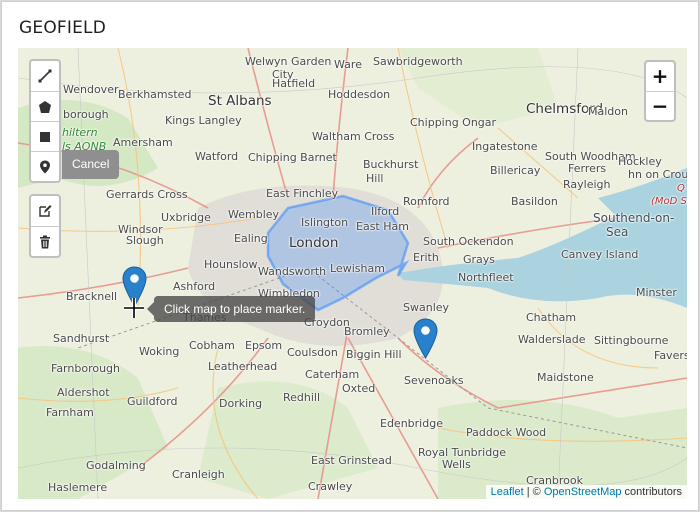  I want to click on map-city-label: London, so click(314, 243).